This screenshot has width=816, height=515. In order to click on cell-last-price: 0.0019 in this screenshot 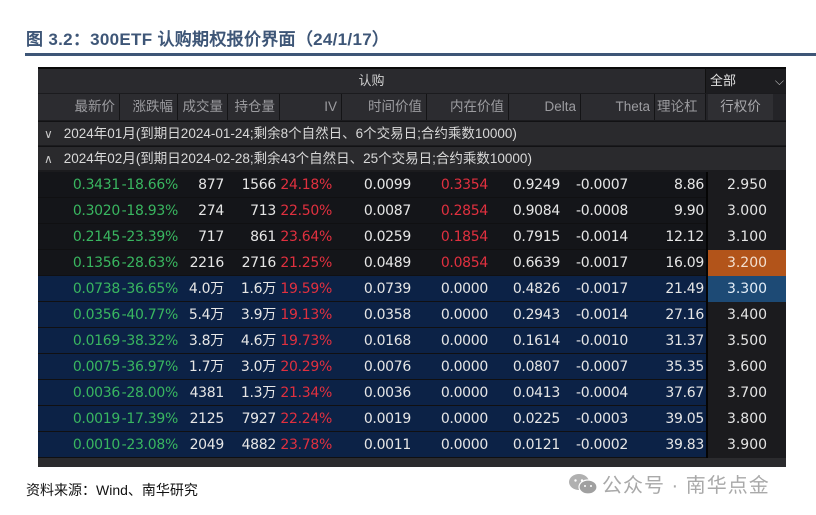, I will do `click(96, 419)`.